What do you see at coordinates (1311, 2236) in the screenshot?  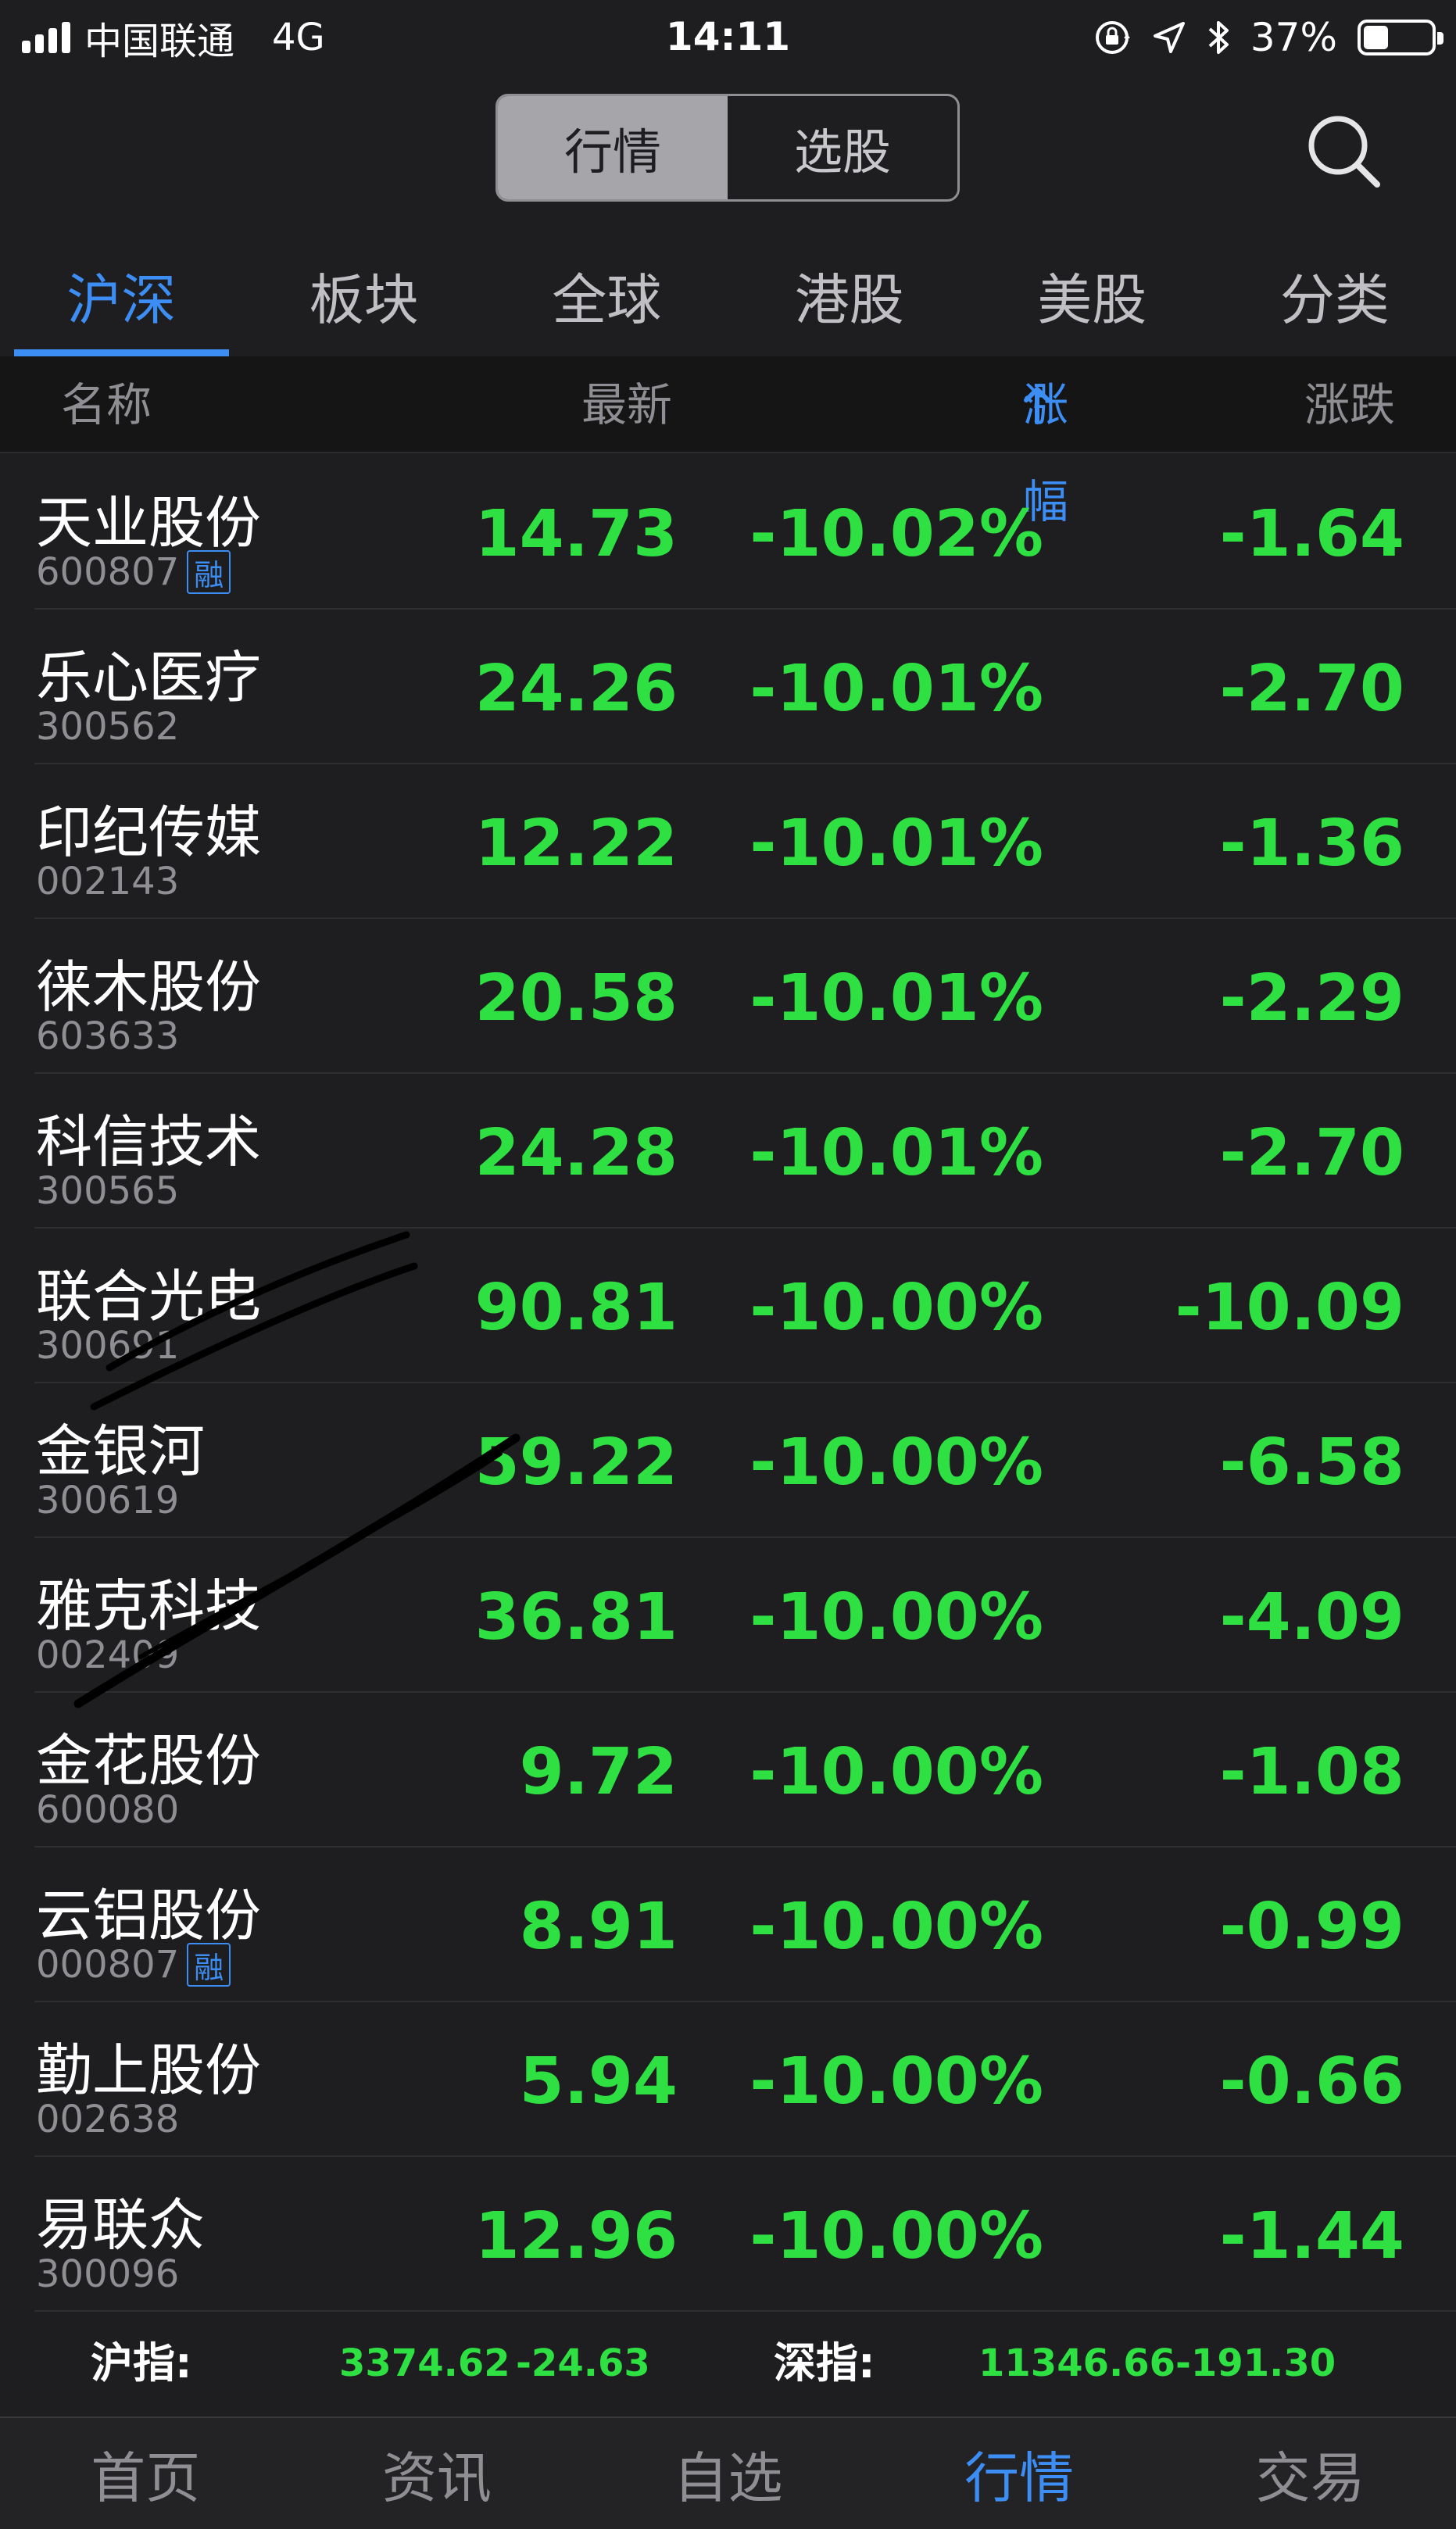 I see `stock-change: -1.44` at bounding box center [1311, 2236].